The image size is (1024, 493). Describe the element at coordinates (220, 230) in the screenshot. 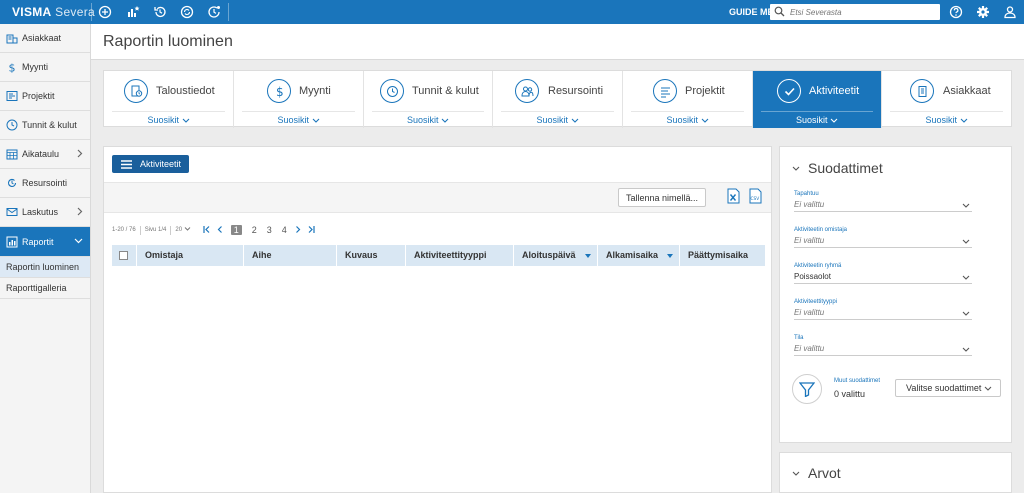

I see `prev-page-icon` at that location.